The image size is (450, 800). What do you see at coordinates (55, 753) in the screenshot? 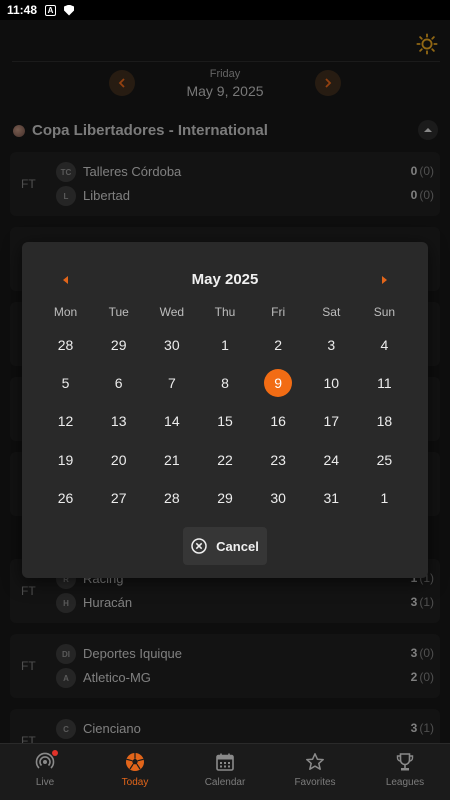
I see `live-indicator-dot` at bounding box center [55, 753].